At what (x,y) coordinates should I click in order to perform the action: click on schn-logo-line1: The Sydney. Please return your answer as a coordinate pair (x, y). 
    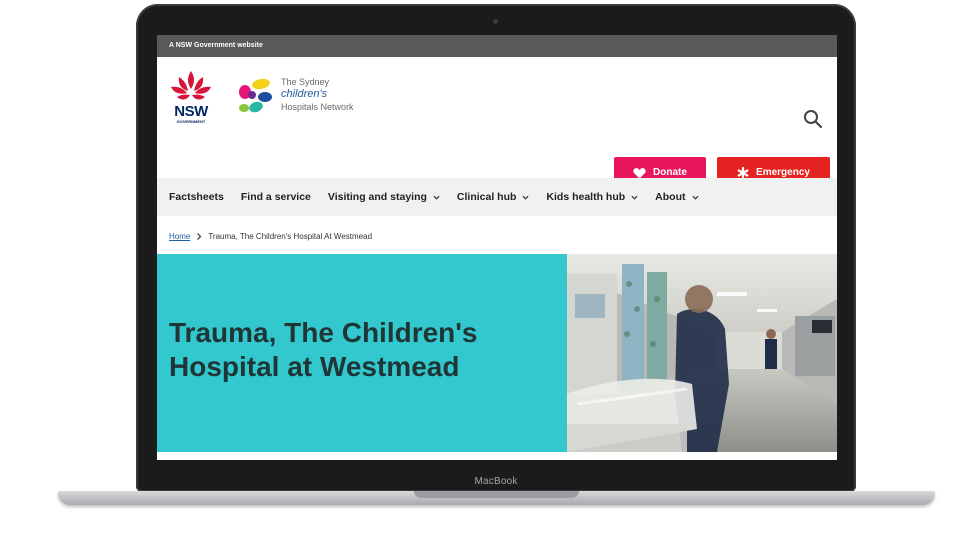
    Looking at the image, I should click on (305, 82).